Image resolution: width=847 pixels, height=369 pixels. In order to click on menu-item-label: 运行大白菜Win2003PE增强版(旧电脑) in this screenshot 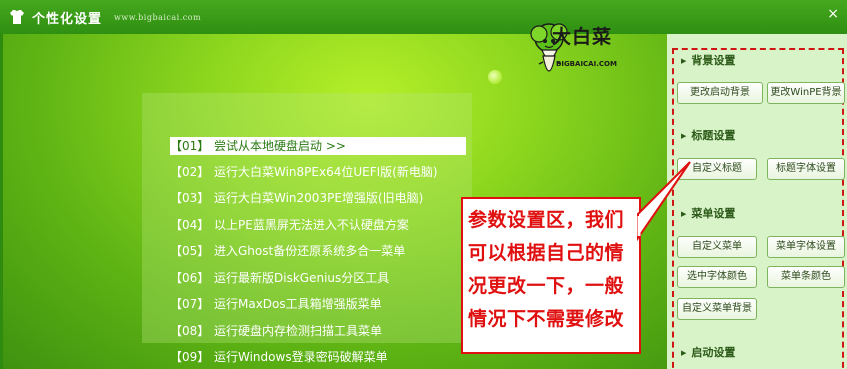, I will do `click(319, 198)`.